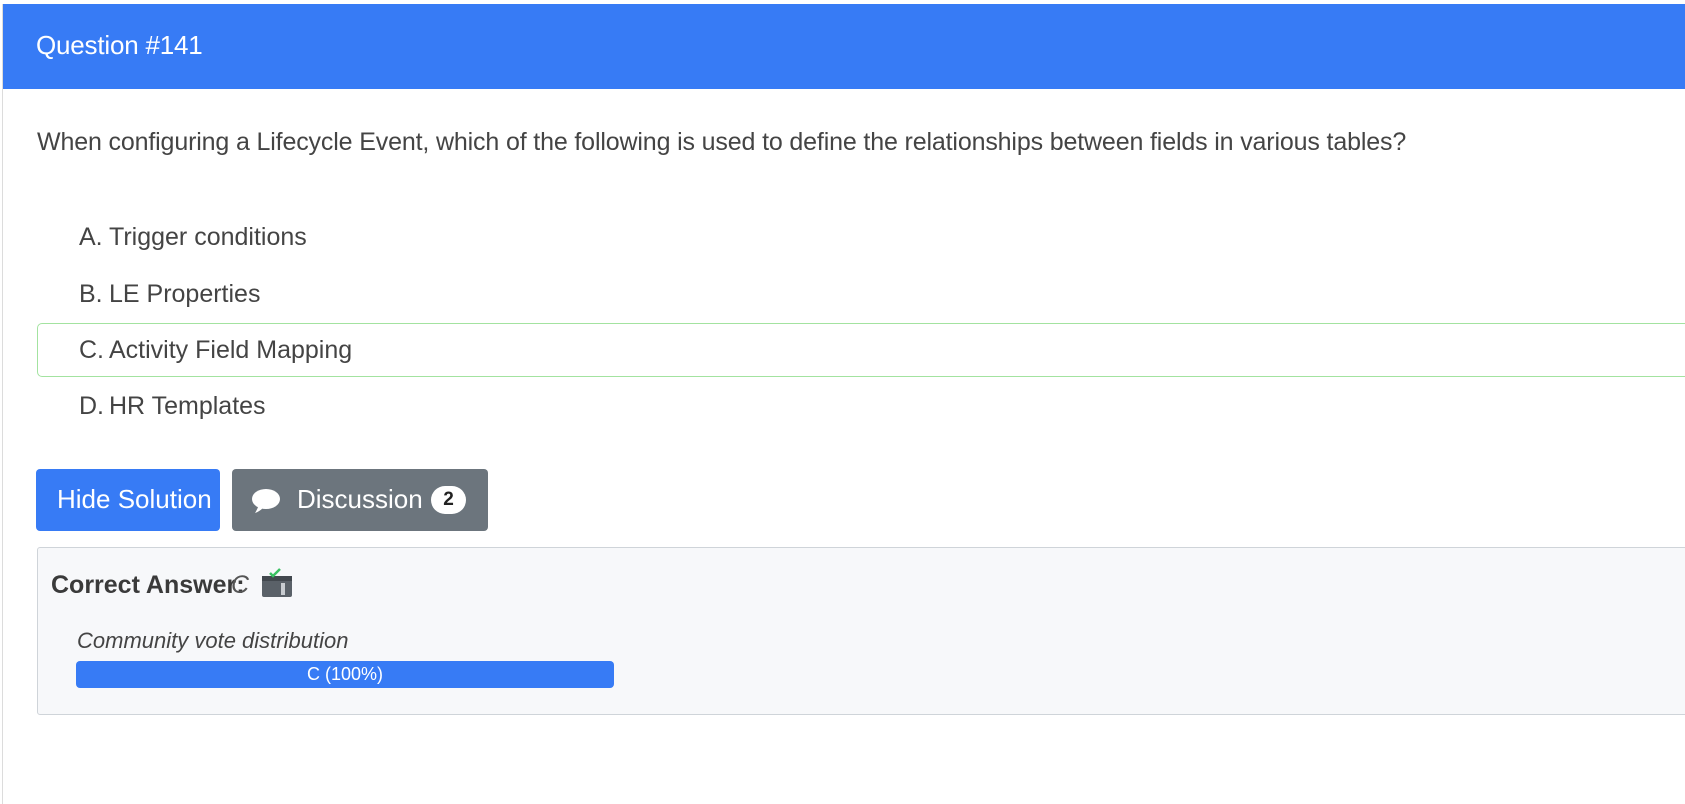 Image resolution: width=1685 pixels, height=804 pixels. Describe the element at coordinates (134, 499) in the screenshot. I see `hide-solution-label: Hide Solution` at that location.